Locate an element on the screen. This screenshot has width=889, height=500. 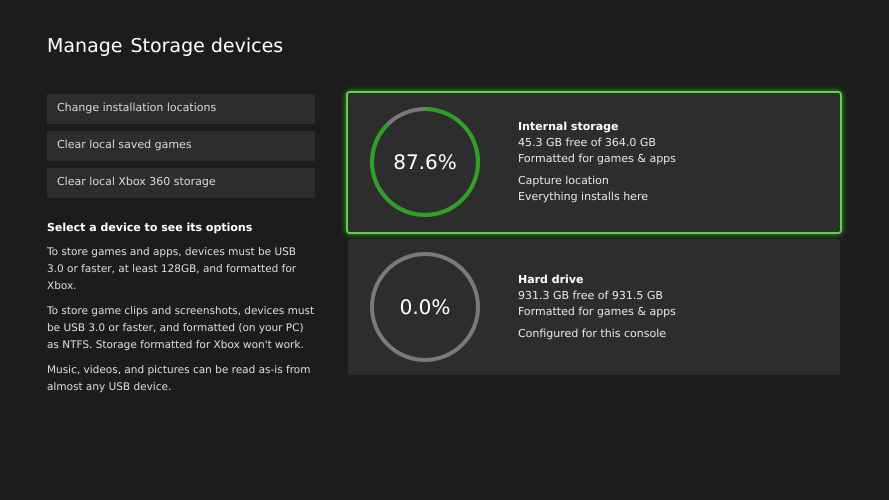
info-paragraph: To store game clips and screenshots, devices must be USB 3.0 or faster, and formatted (on your PC) as NTFS. Storage formatted for Xbox won't work. is located at coordinates (181, 328).